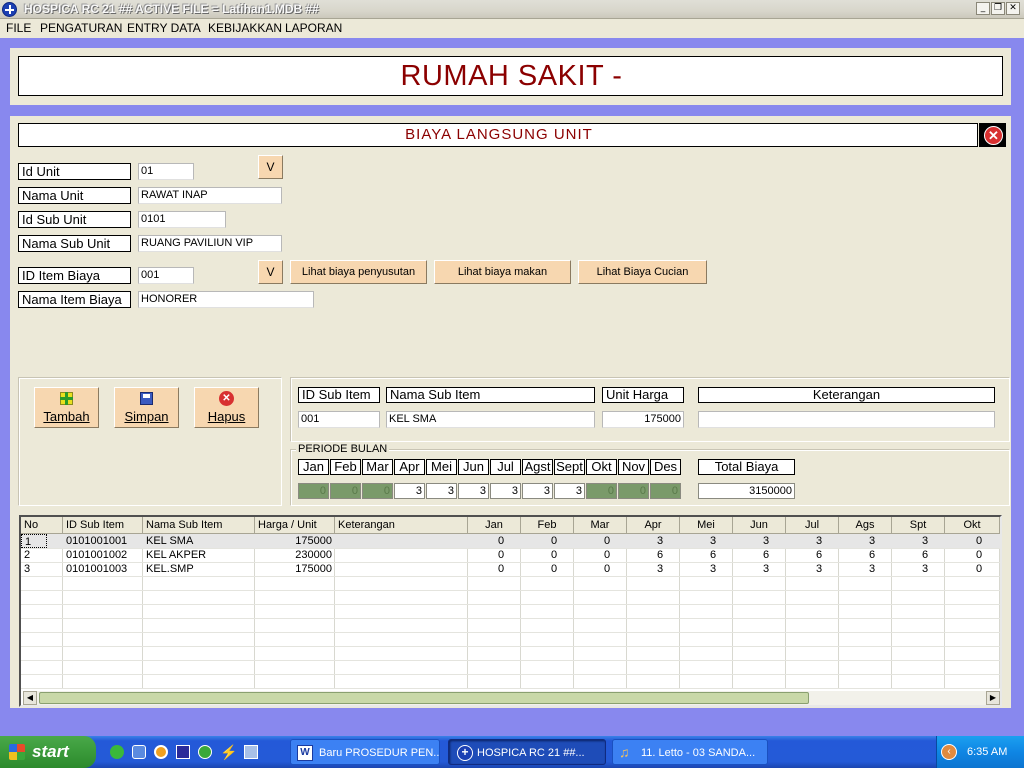 This screenshot has height=768, width=1024. Describe the element at coordinates (34, 541) in the screenshot. I see `table-cell-no: 1` at that location.